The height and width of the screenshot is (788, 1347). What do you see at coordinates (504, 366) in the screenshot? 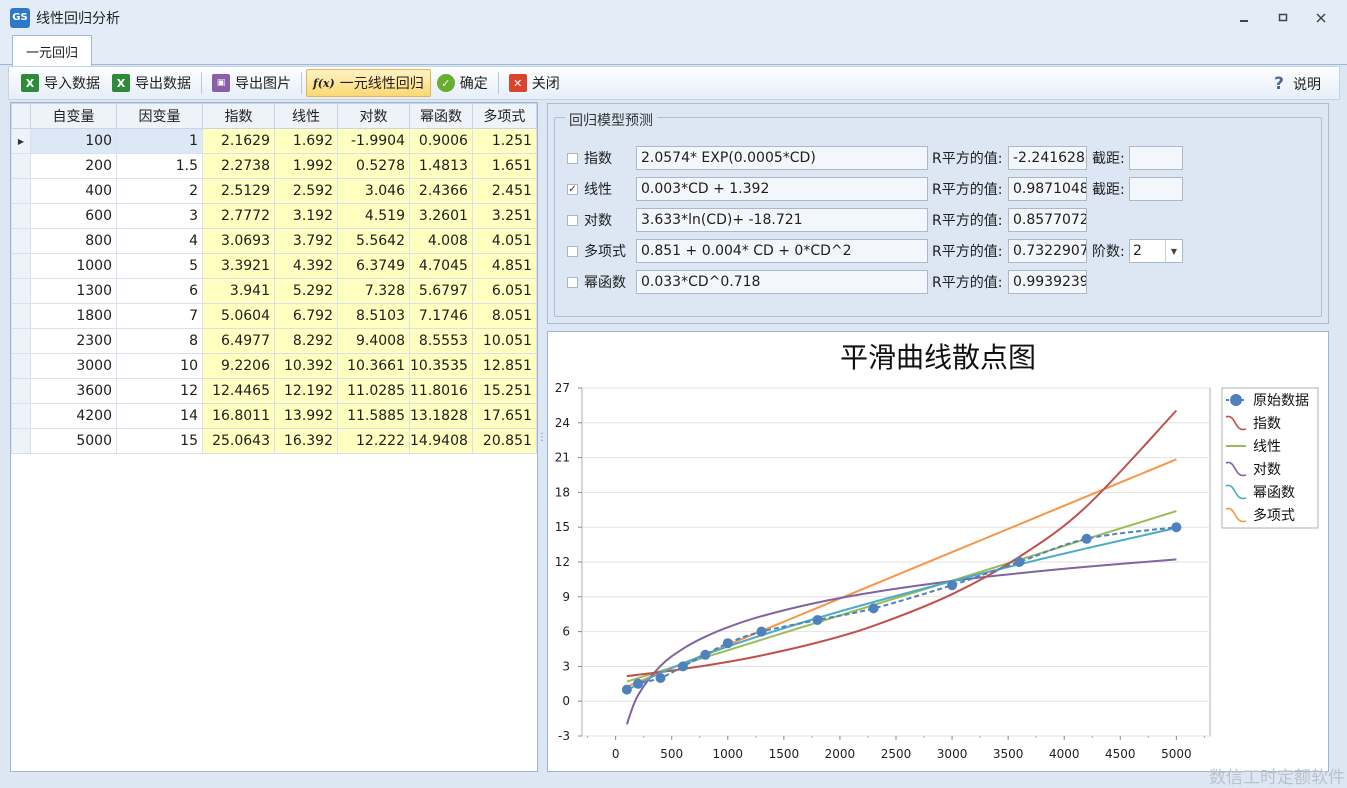
I see `table-cell: 12.851` at bounding box center [504, 366].